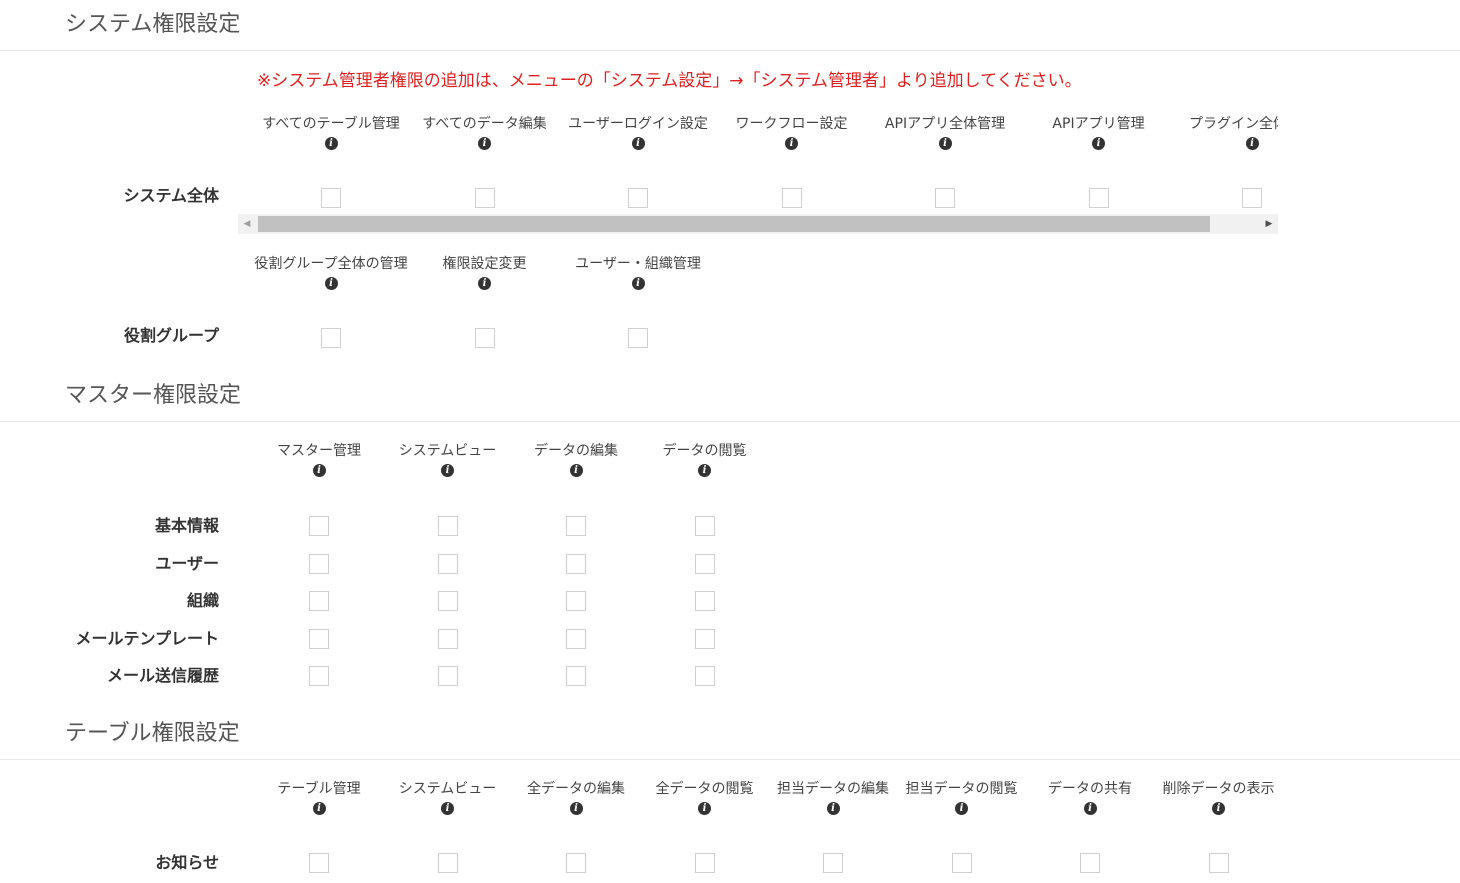  I want to click on column-header-label: マスター管理, so click(319, 451).